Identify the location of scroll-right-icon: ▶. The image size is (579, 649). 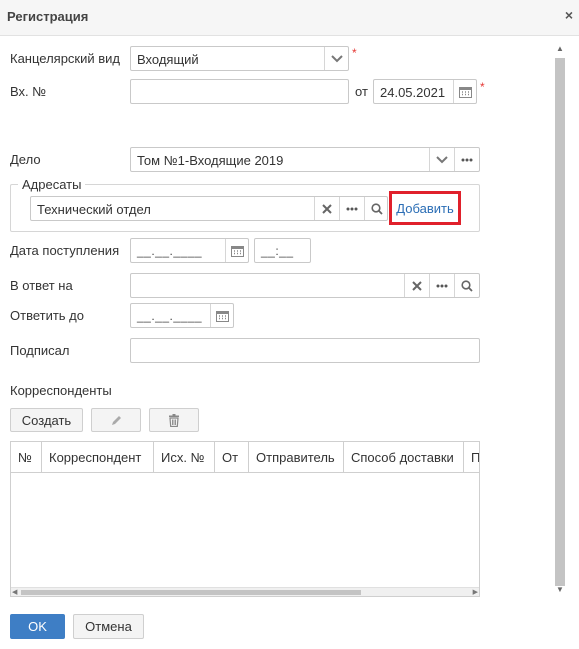
(475, 592).